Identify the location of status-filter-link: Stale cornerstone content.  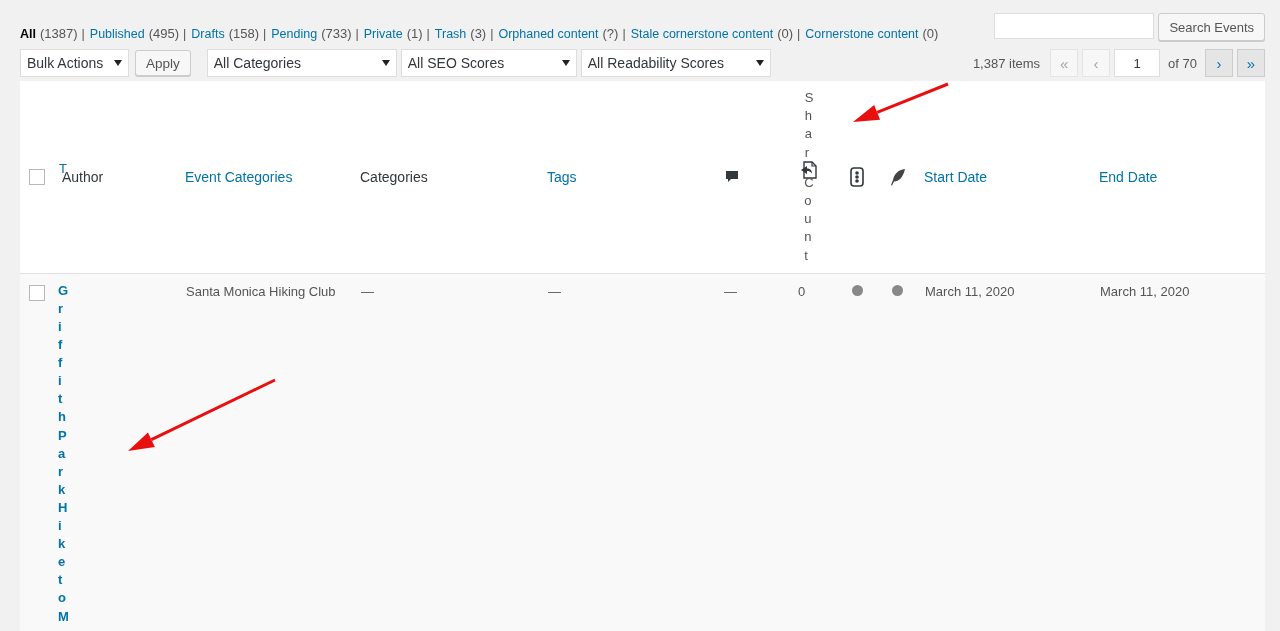
(702, 33).